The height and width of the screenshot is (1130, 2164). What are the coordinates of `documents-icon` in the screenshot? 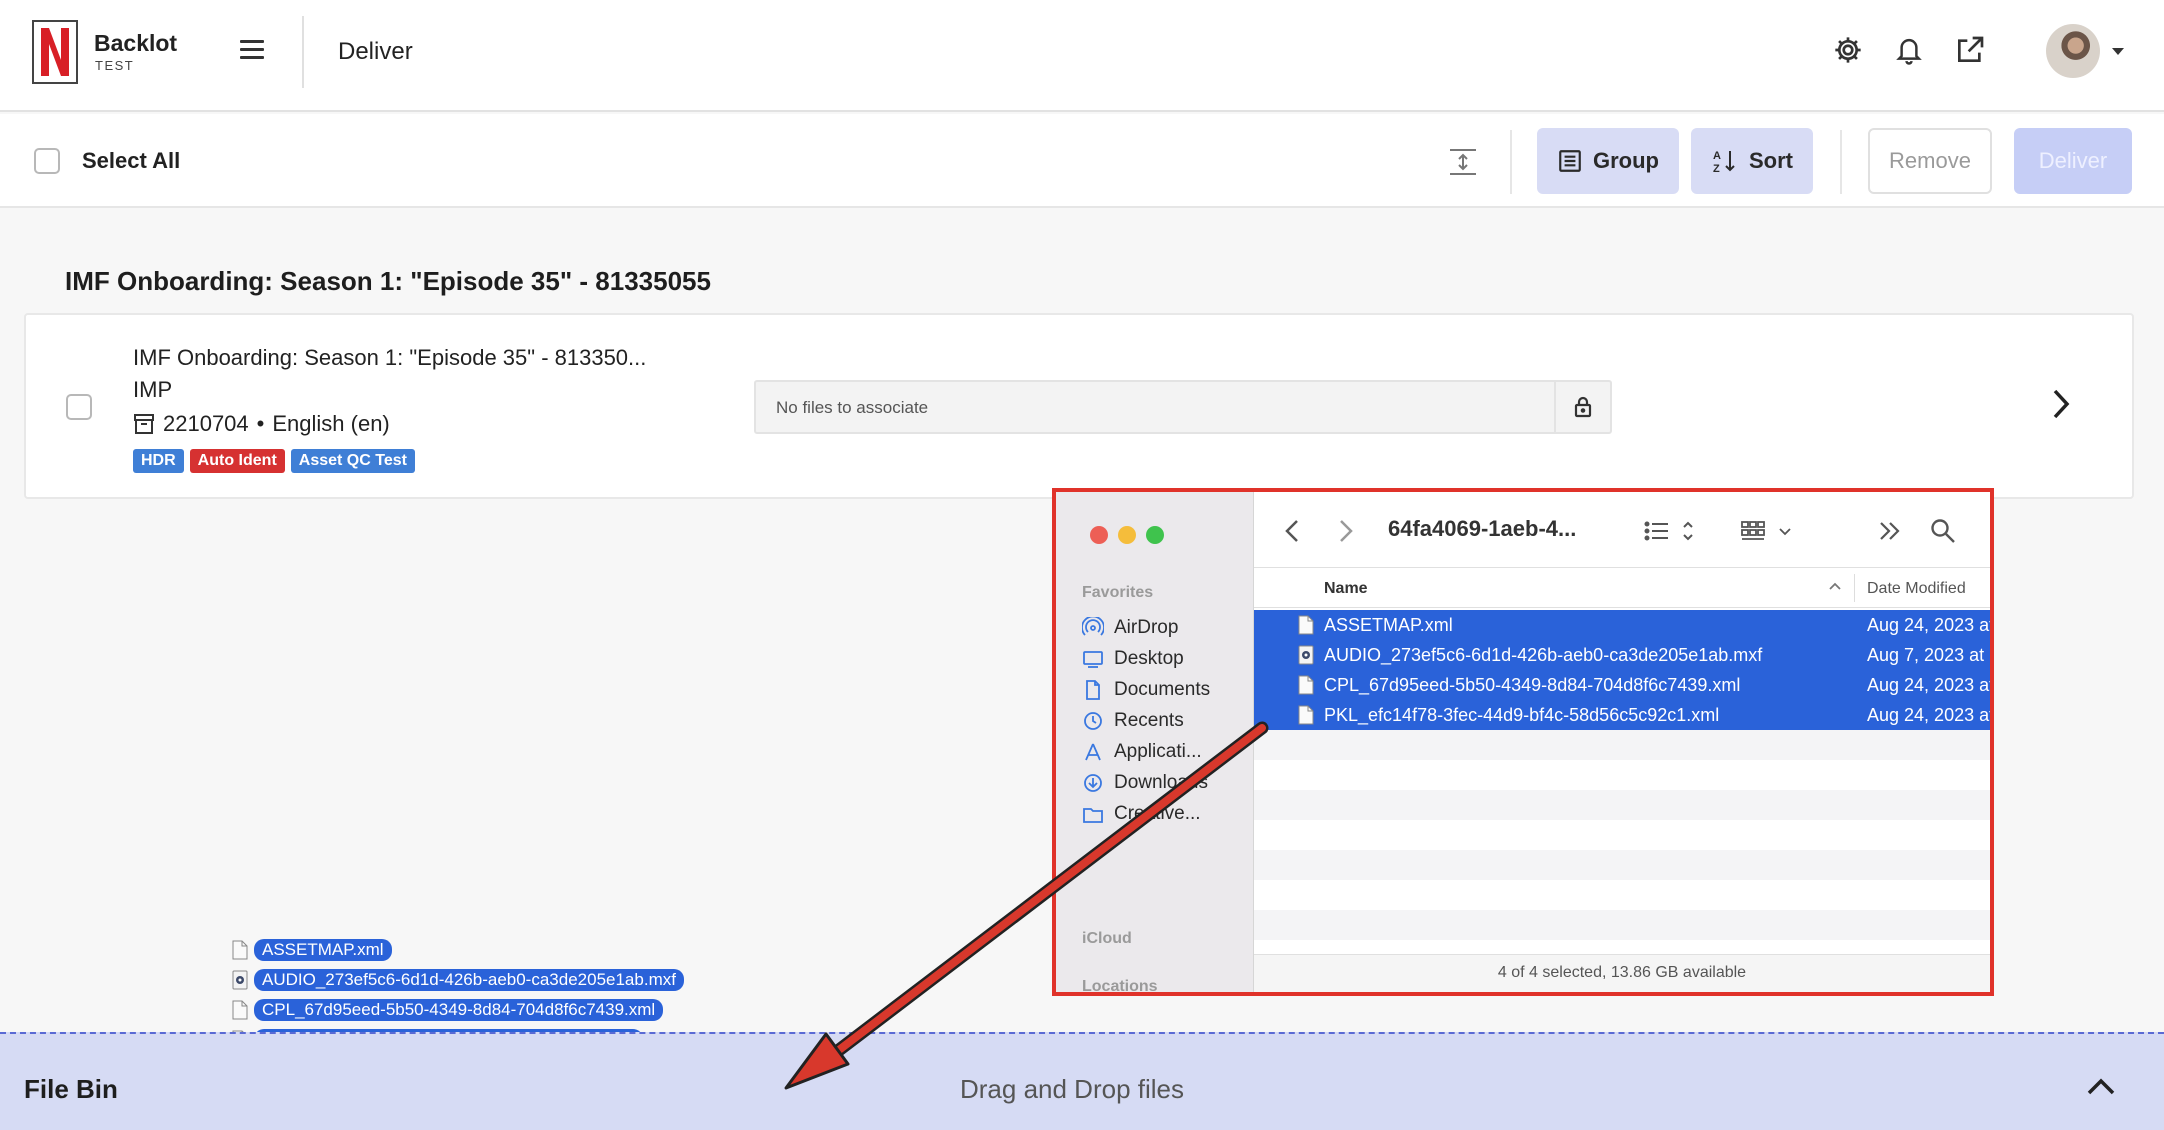 It's located at (1093, 690).